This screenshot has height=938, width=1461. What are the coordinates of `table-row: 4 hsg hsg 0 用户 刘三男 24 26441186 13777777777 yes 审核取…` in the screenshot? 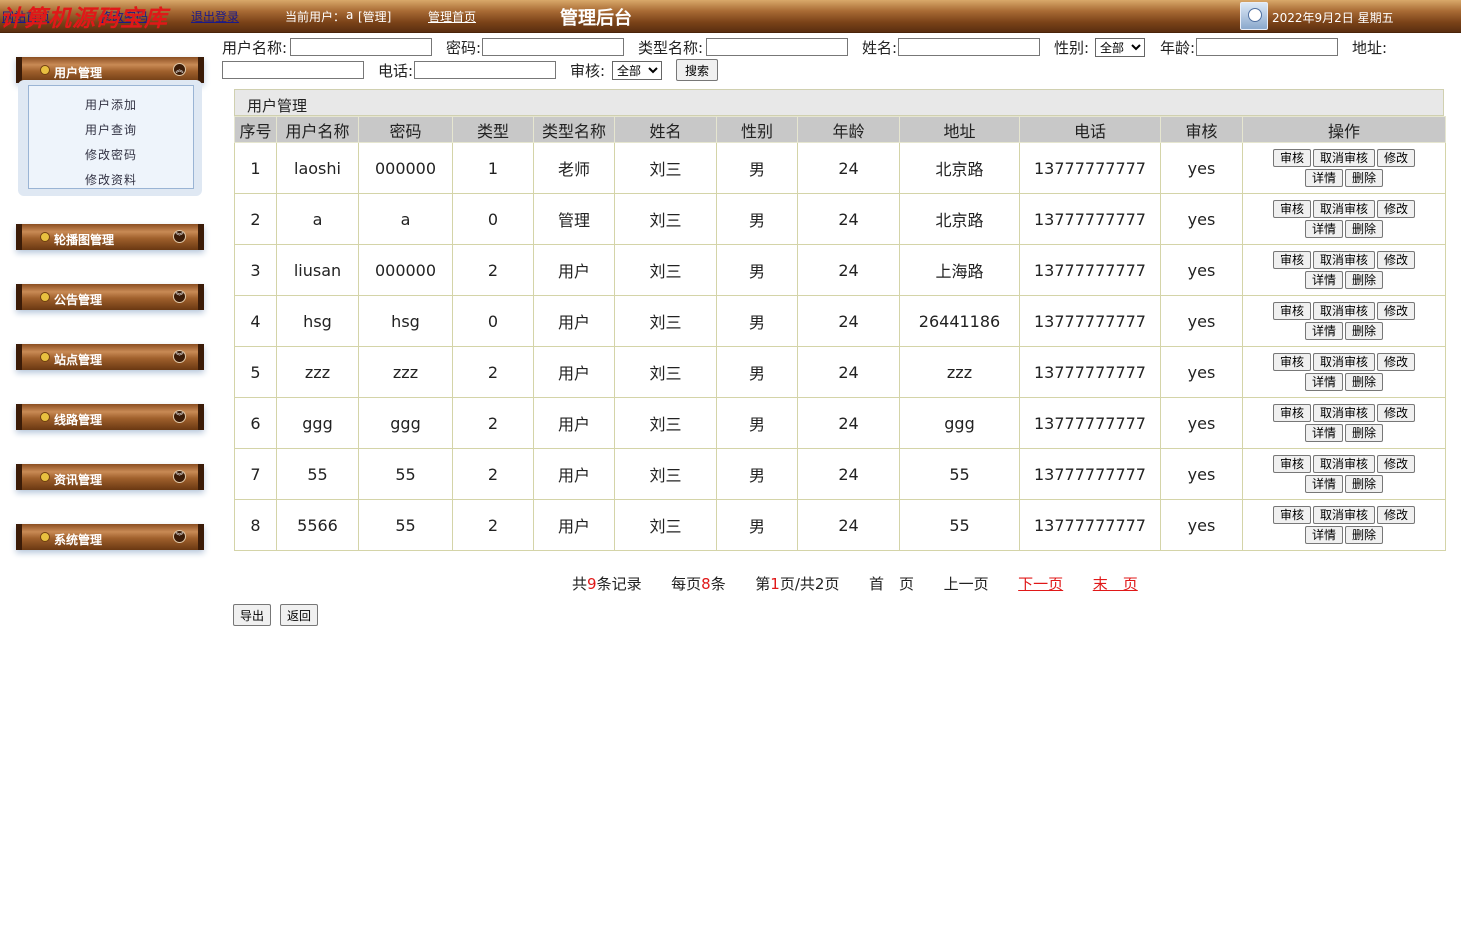 It's located at (840, 321).